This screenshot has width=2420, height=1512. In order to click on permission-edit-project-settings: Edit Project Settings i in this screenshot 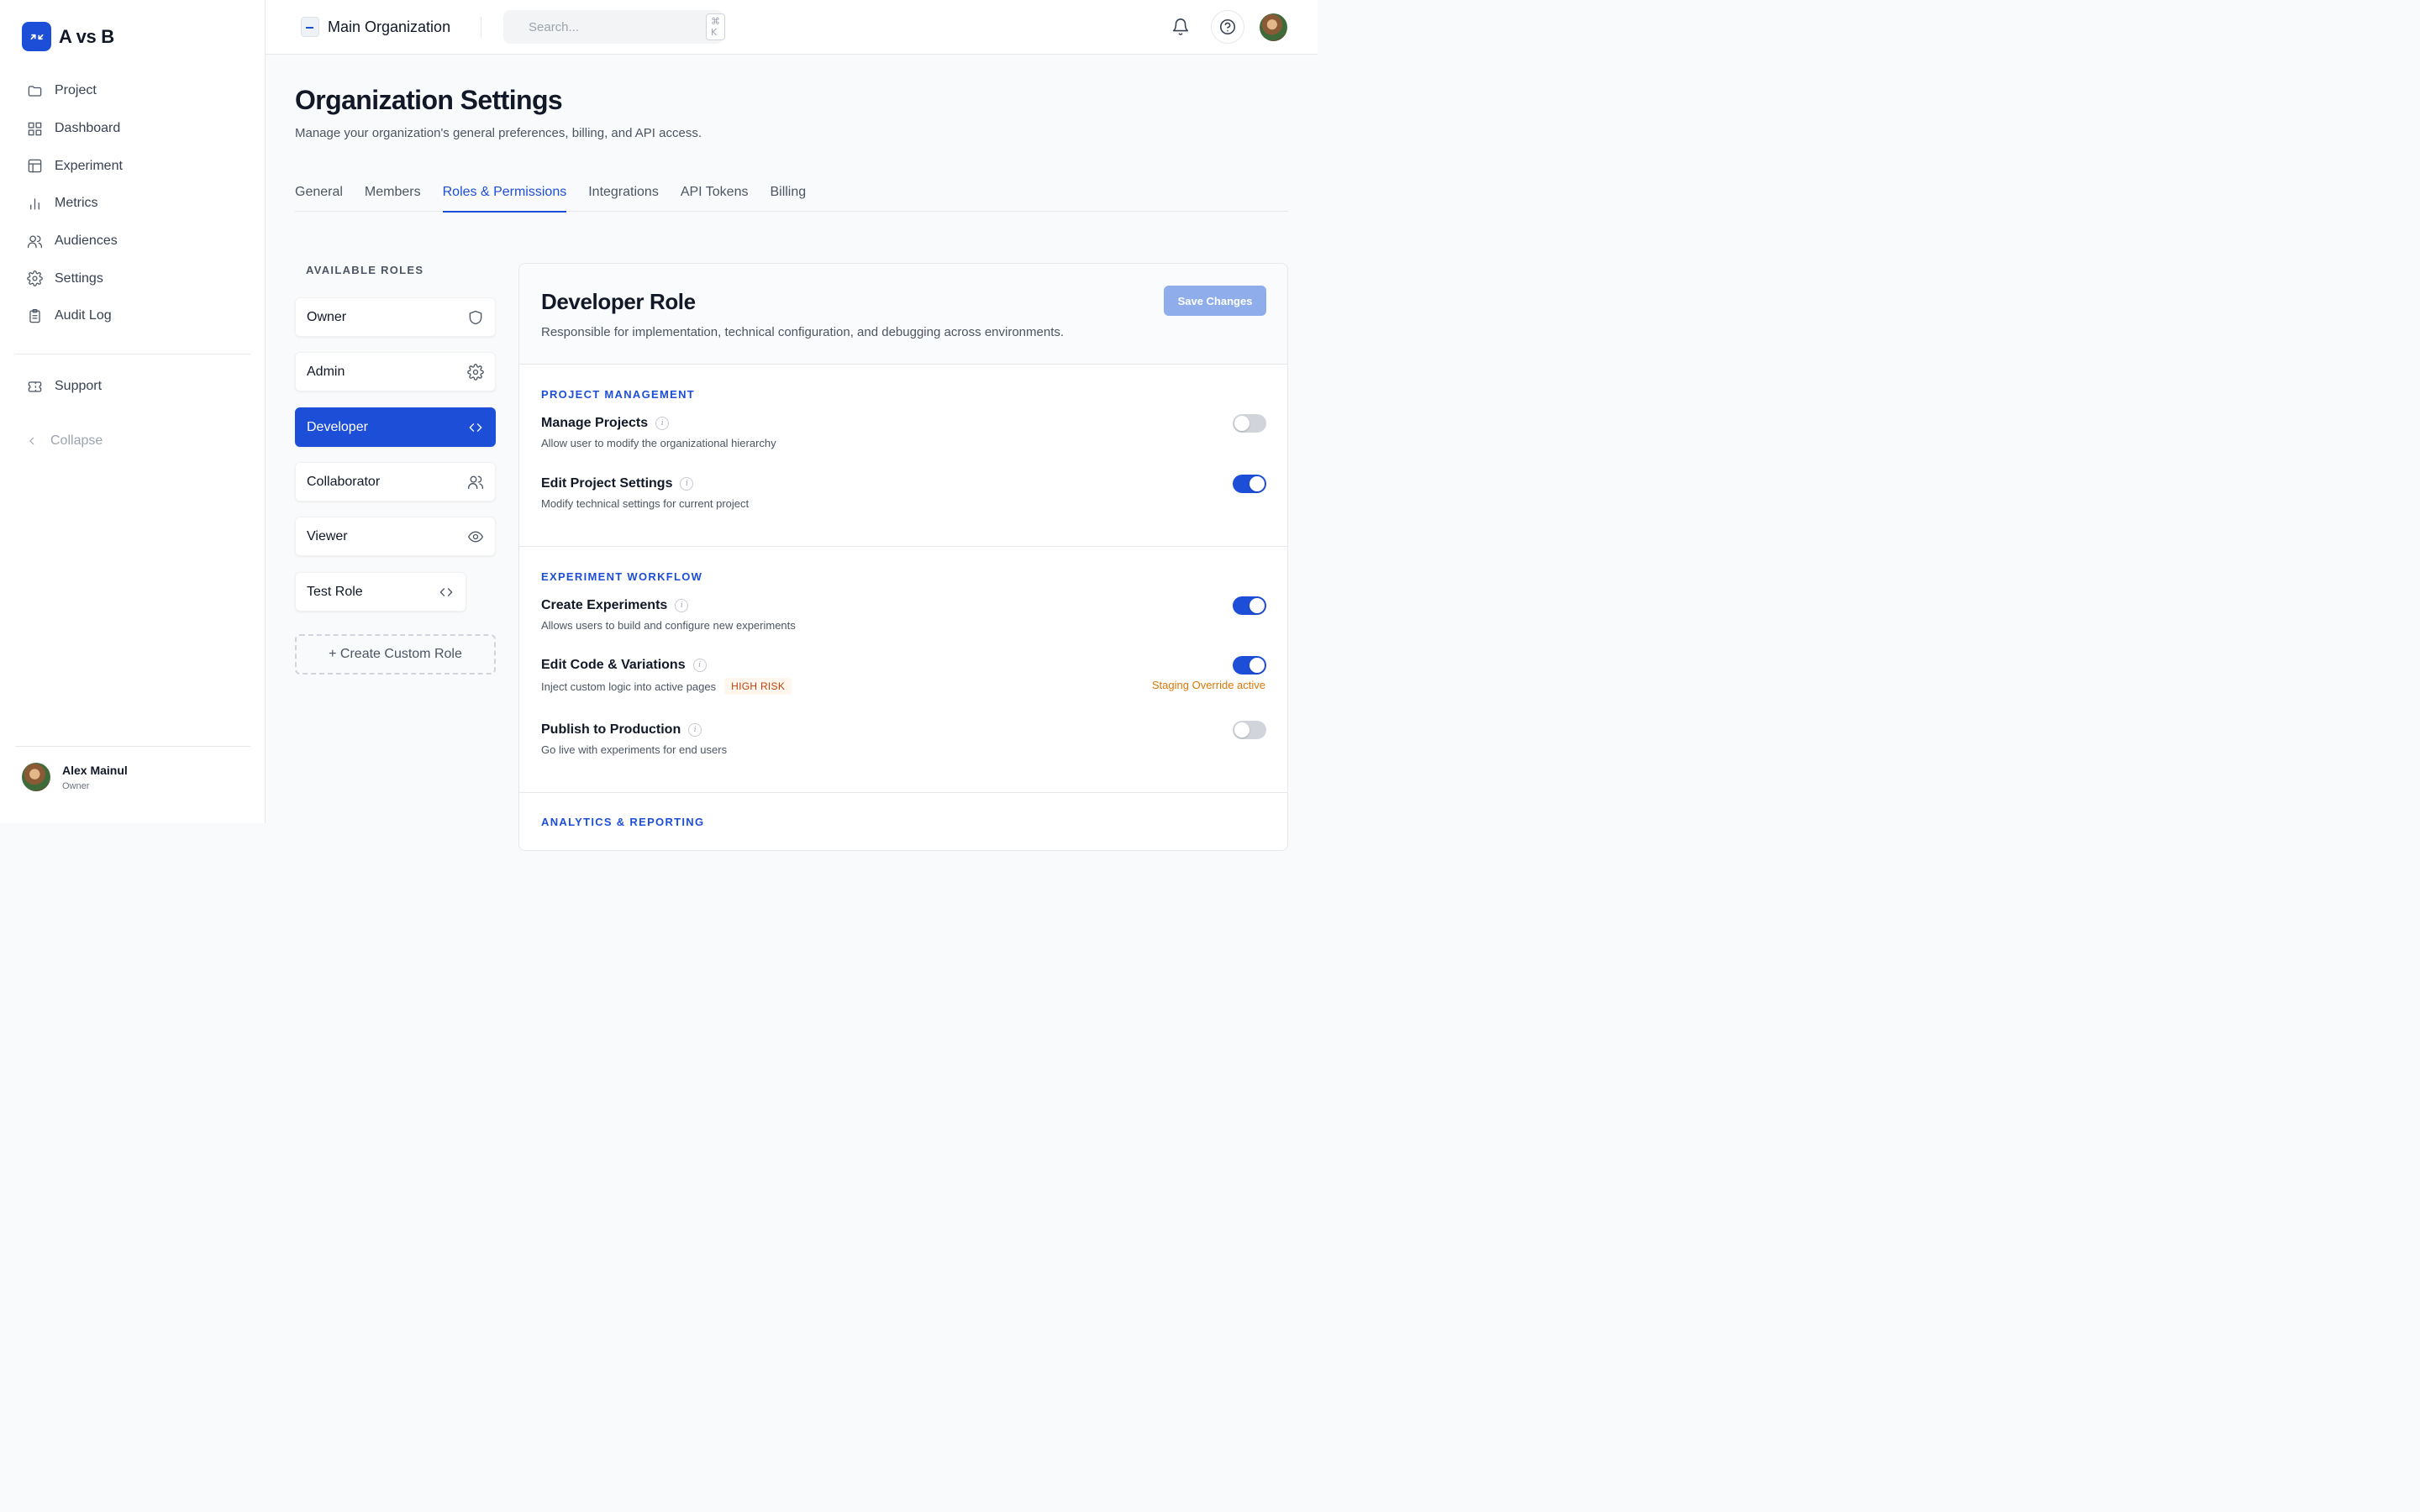, I will do `click(617, 483)`.